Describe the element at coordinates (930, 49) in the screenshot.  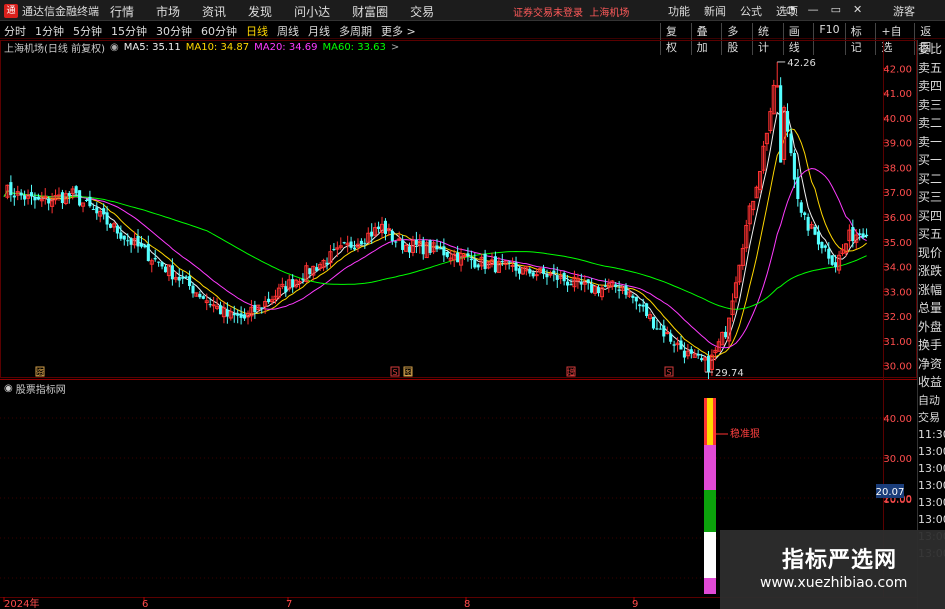
I see `quote-label-0: 委比` at that location.